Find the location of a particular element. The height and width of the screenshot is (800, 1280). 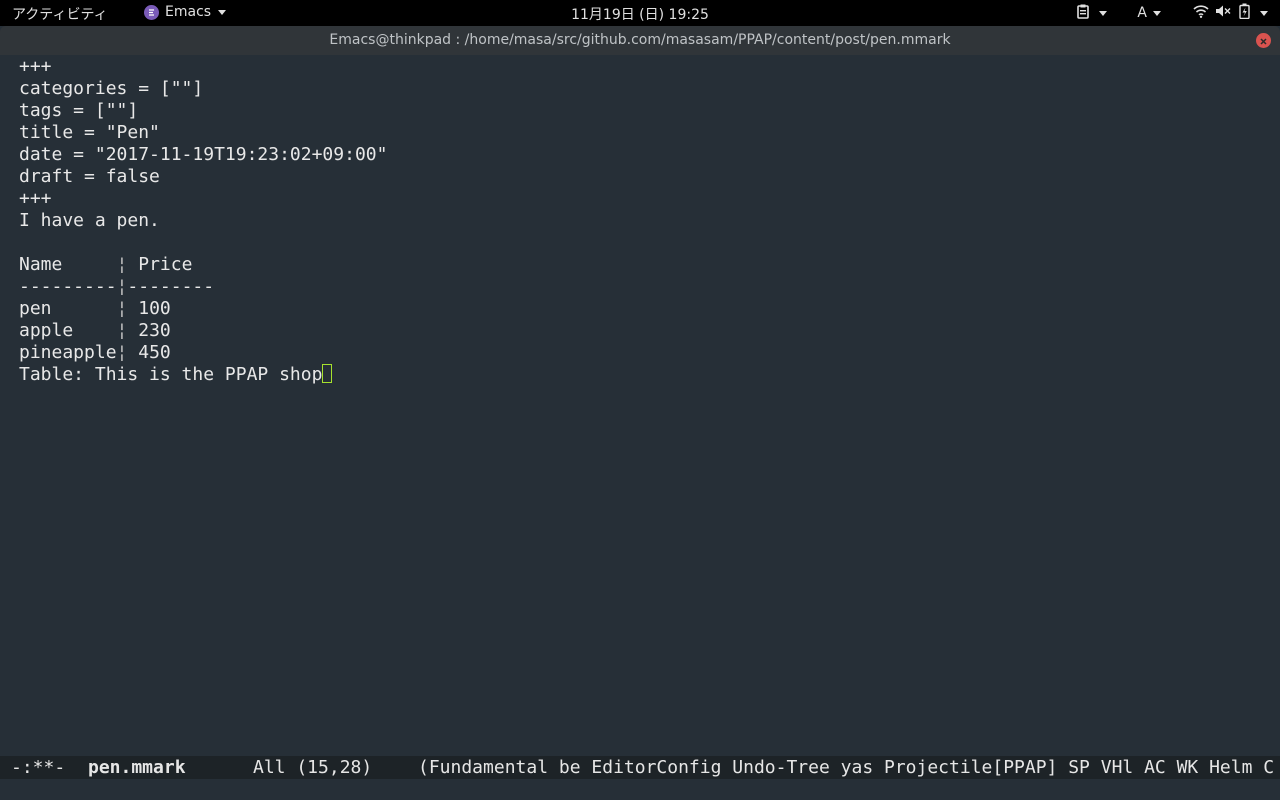

modeline-status: -:**- is located at coordinates (38, 767).